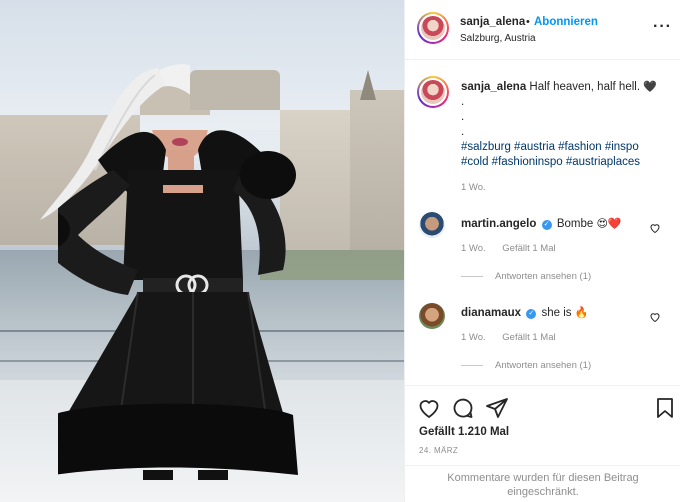 Image resolution: width=680 pixels, height=502 pixels. I want to click on share-icon, so click(497, 408).